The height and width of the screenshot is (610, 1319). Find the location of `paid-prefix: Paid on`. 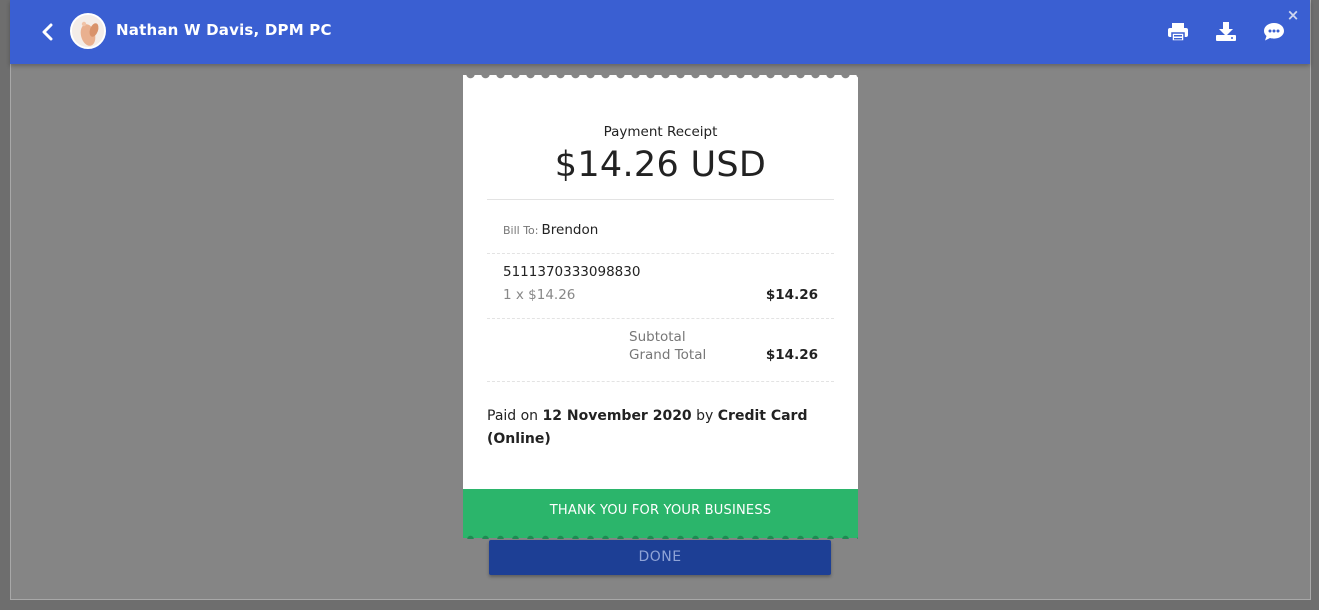

paid-prefix: Paid on is located at coordinates (513, 416).